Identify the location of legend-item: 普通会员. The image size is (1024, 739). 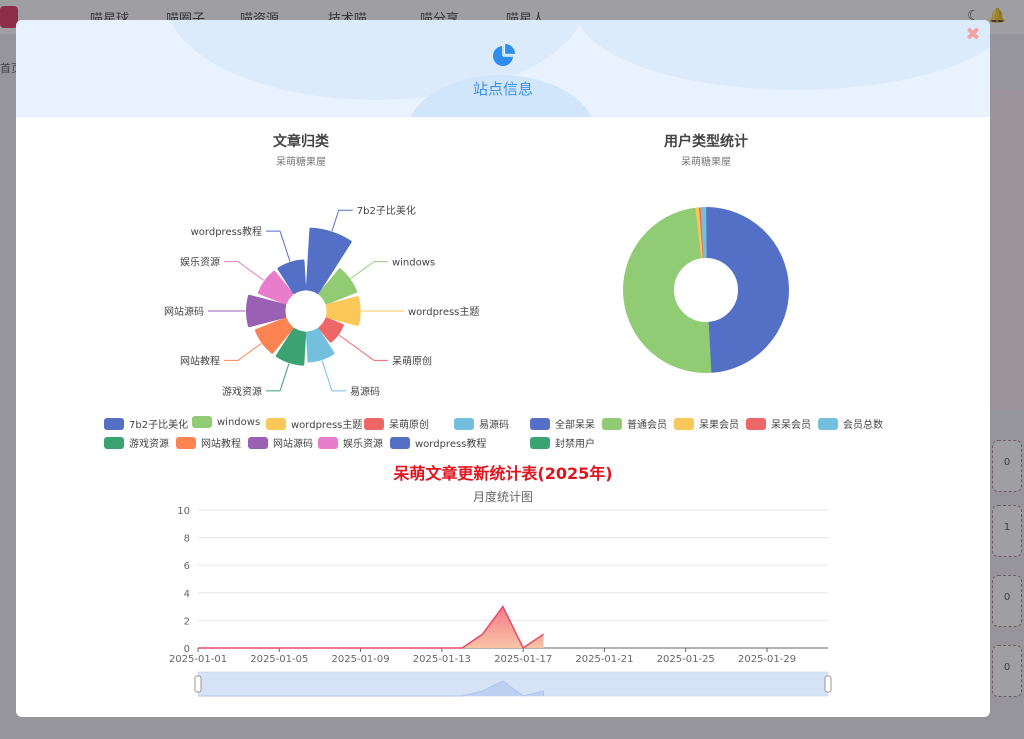
(634, 423).